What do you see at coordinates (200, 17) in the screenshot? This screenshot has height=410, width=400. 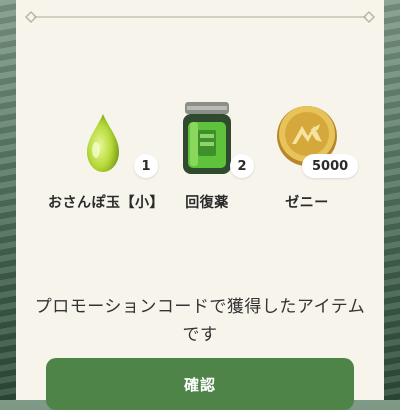 I see `dialog-ornament` at bounding box center [200, 17].